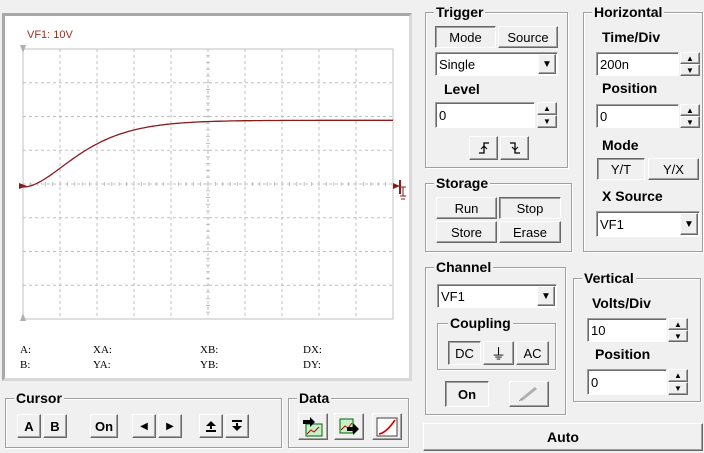  I want to click on trigger-level-spinner: ▲ ▼, so click(547, 115).